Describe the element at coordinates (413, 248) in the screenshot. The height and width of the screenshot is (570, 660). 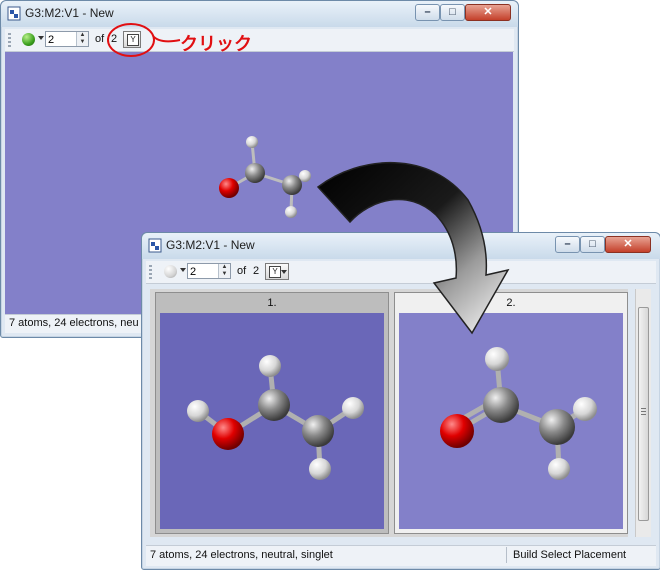
I see `curved-arrow` at that location.